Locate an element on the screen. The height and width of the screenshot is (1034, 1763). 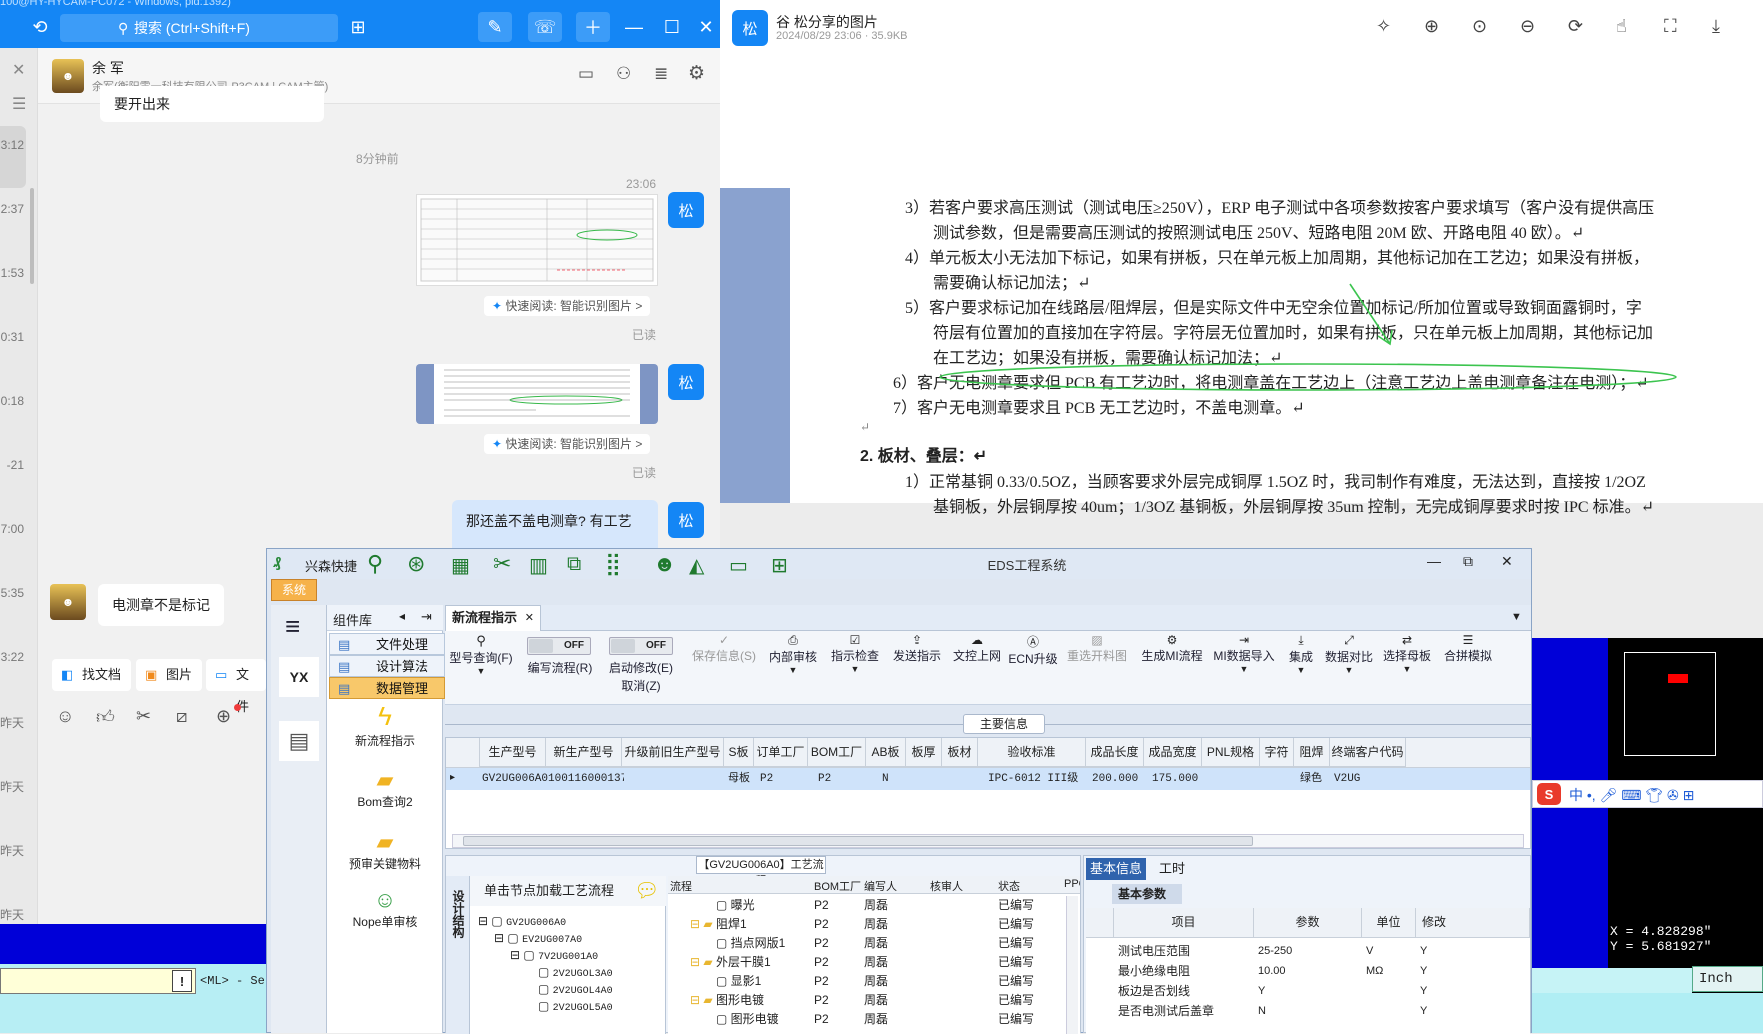
help-icon: ⊛ is located at coordinates (416, 564).